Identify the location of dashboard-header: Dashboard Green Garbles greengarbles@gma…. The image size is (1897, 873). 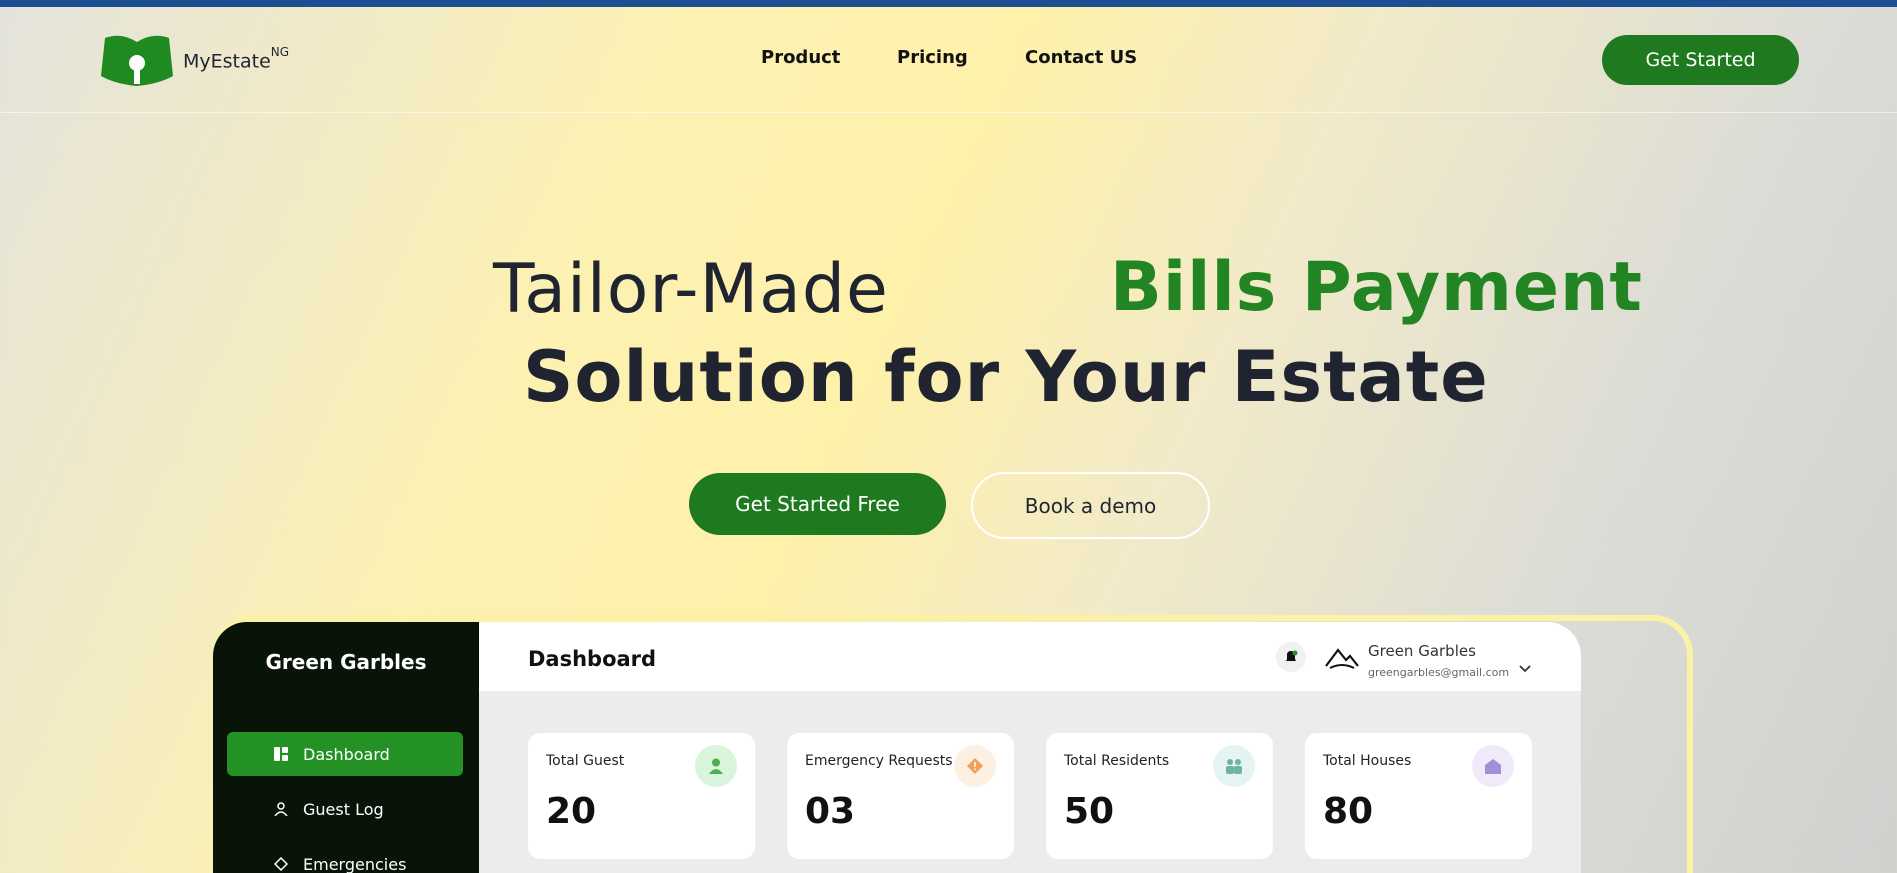
(1030, 656).